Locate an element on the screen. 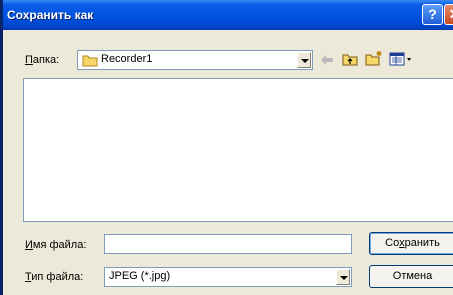  help-button: ? is located at coordinates (432, 14).